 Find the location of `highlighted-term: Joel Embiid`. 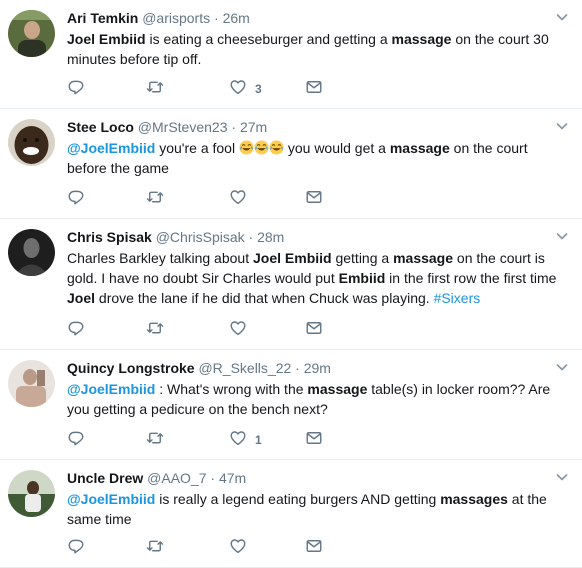

highlighted-term: Joel Embiid is located at coordinates (292, 258).